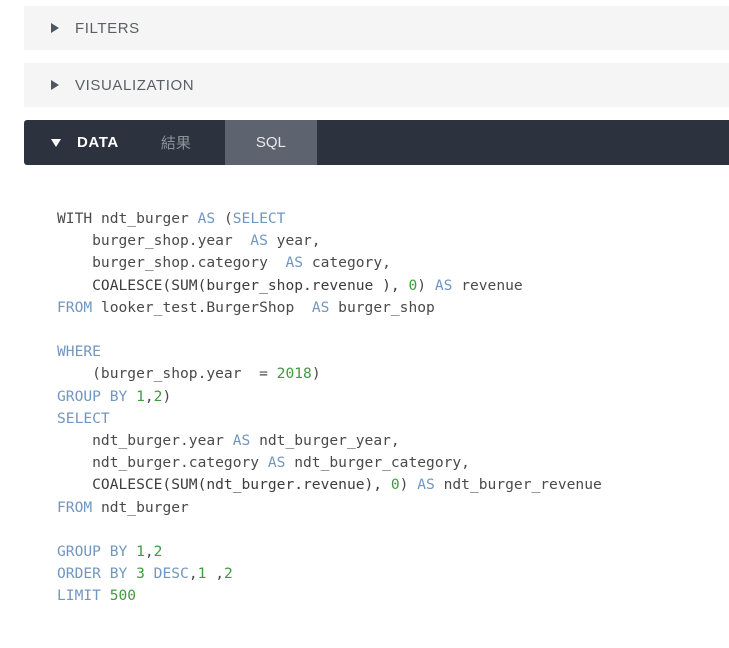  Describe the element at coordinates (487, 285) in the screenshot. I see `sql-token: revenue` at that location.